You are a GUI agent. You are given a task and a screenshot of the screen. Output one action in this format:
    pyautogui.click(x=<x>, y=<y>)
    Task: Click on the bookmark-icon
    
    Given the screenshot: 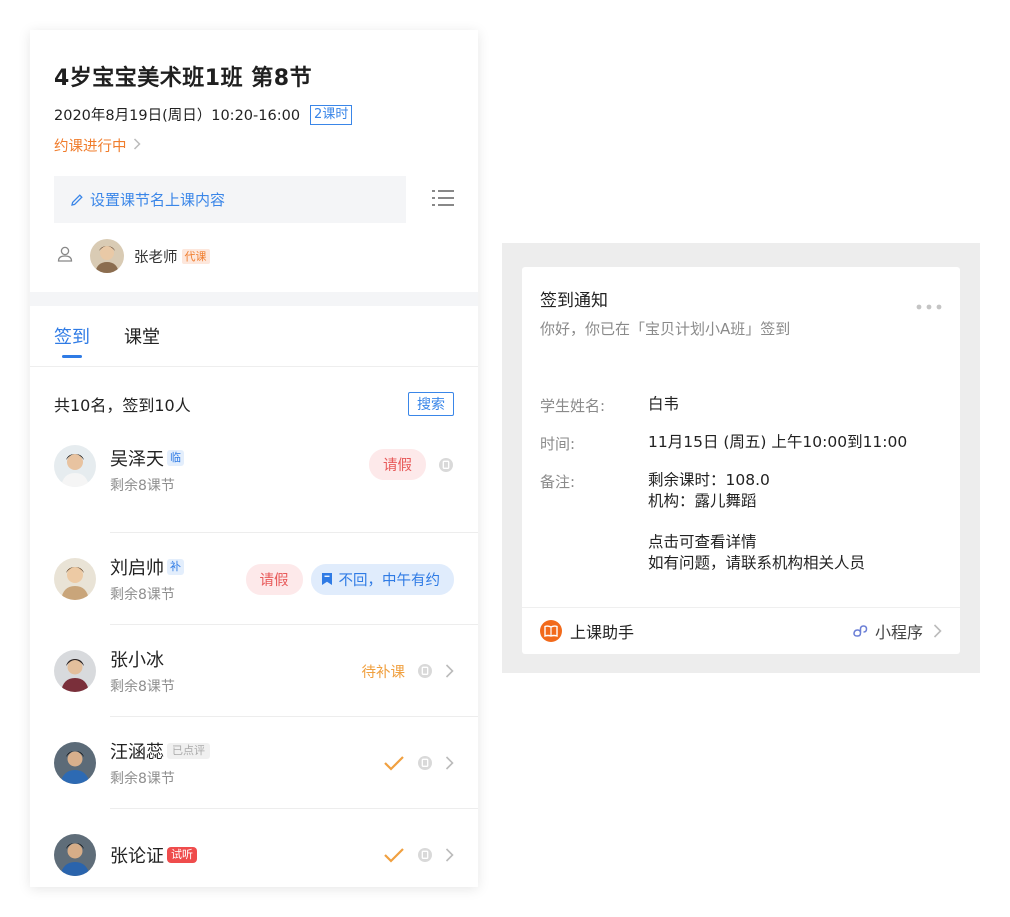 What is the action you would take?
    pyautogui.click(x=326, y=579)
    